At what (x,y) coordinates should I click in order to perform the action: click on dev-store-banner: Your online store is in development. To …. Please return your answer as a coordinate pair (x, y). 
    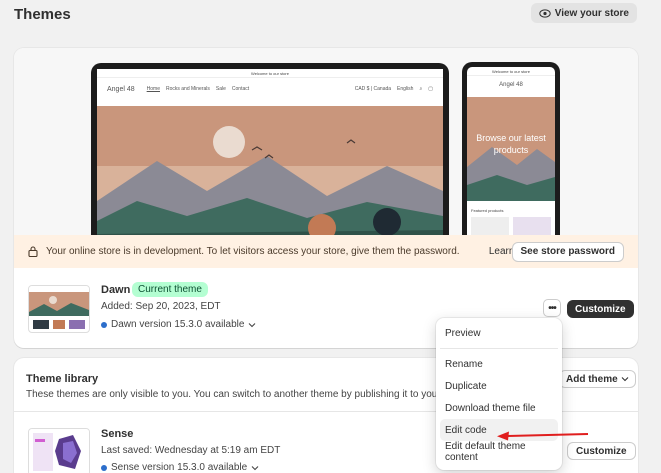
    Looking at the image, I should click on (326, 251).